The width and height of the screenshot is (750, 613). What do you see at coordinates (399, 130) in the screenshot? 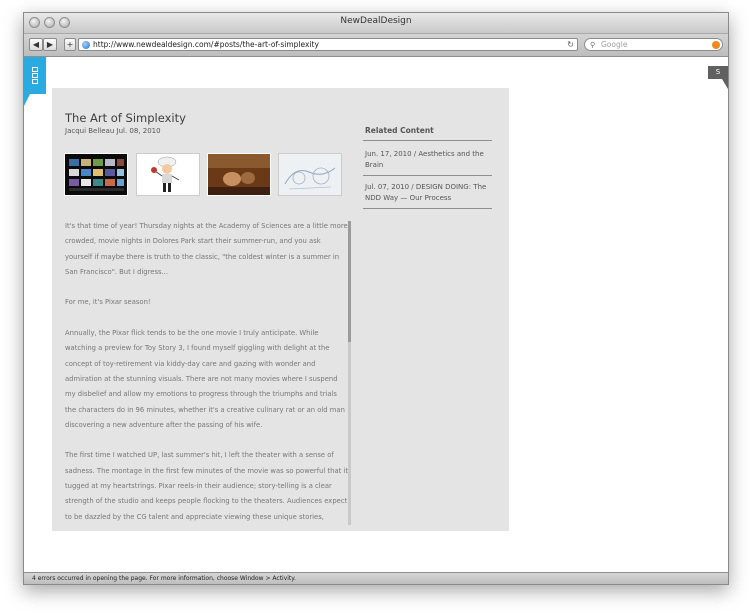
I see `related-content-heading: Related Content` at bounding box center [399, 130].